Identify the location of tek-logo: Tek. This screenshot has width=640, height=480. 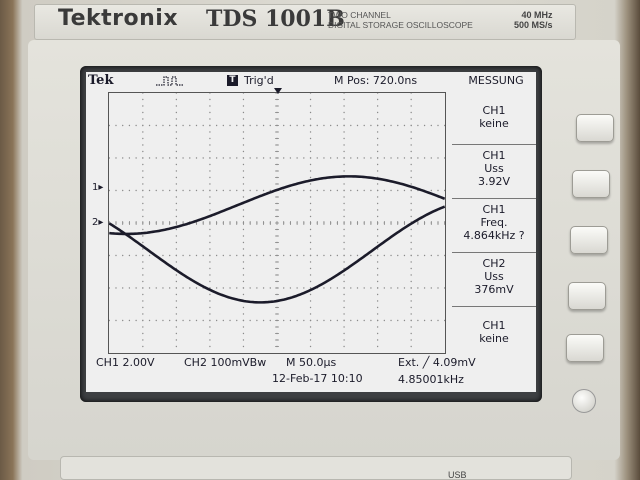
(101, 80).